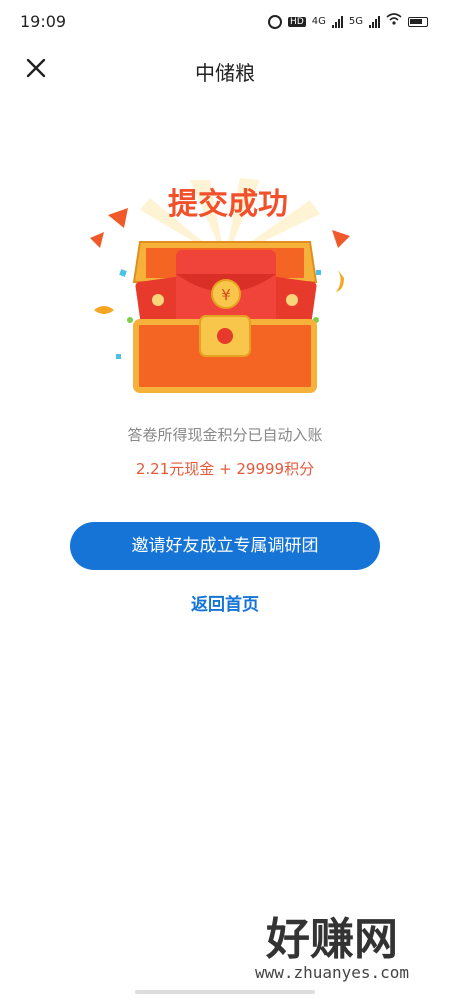 The image size is (450, 1000). I want to click on network-5g-icon: 5G, so click(355, 21).